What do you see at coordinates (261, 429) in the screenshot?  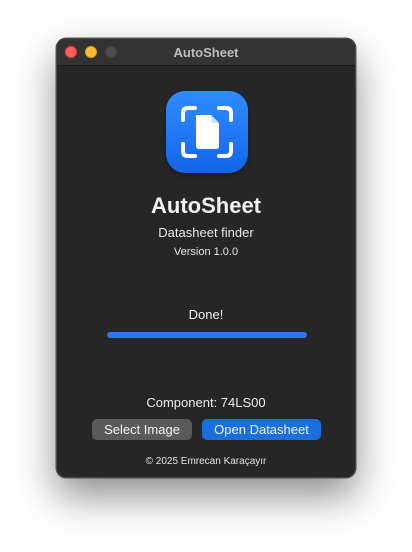 I see `open-datasheet-button: Open Datasheet` at bounding box center [261, 429].